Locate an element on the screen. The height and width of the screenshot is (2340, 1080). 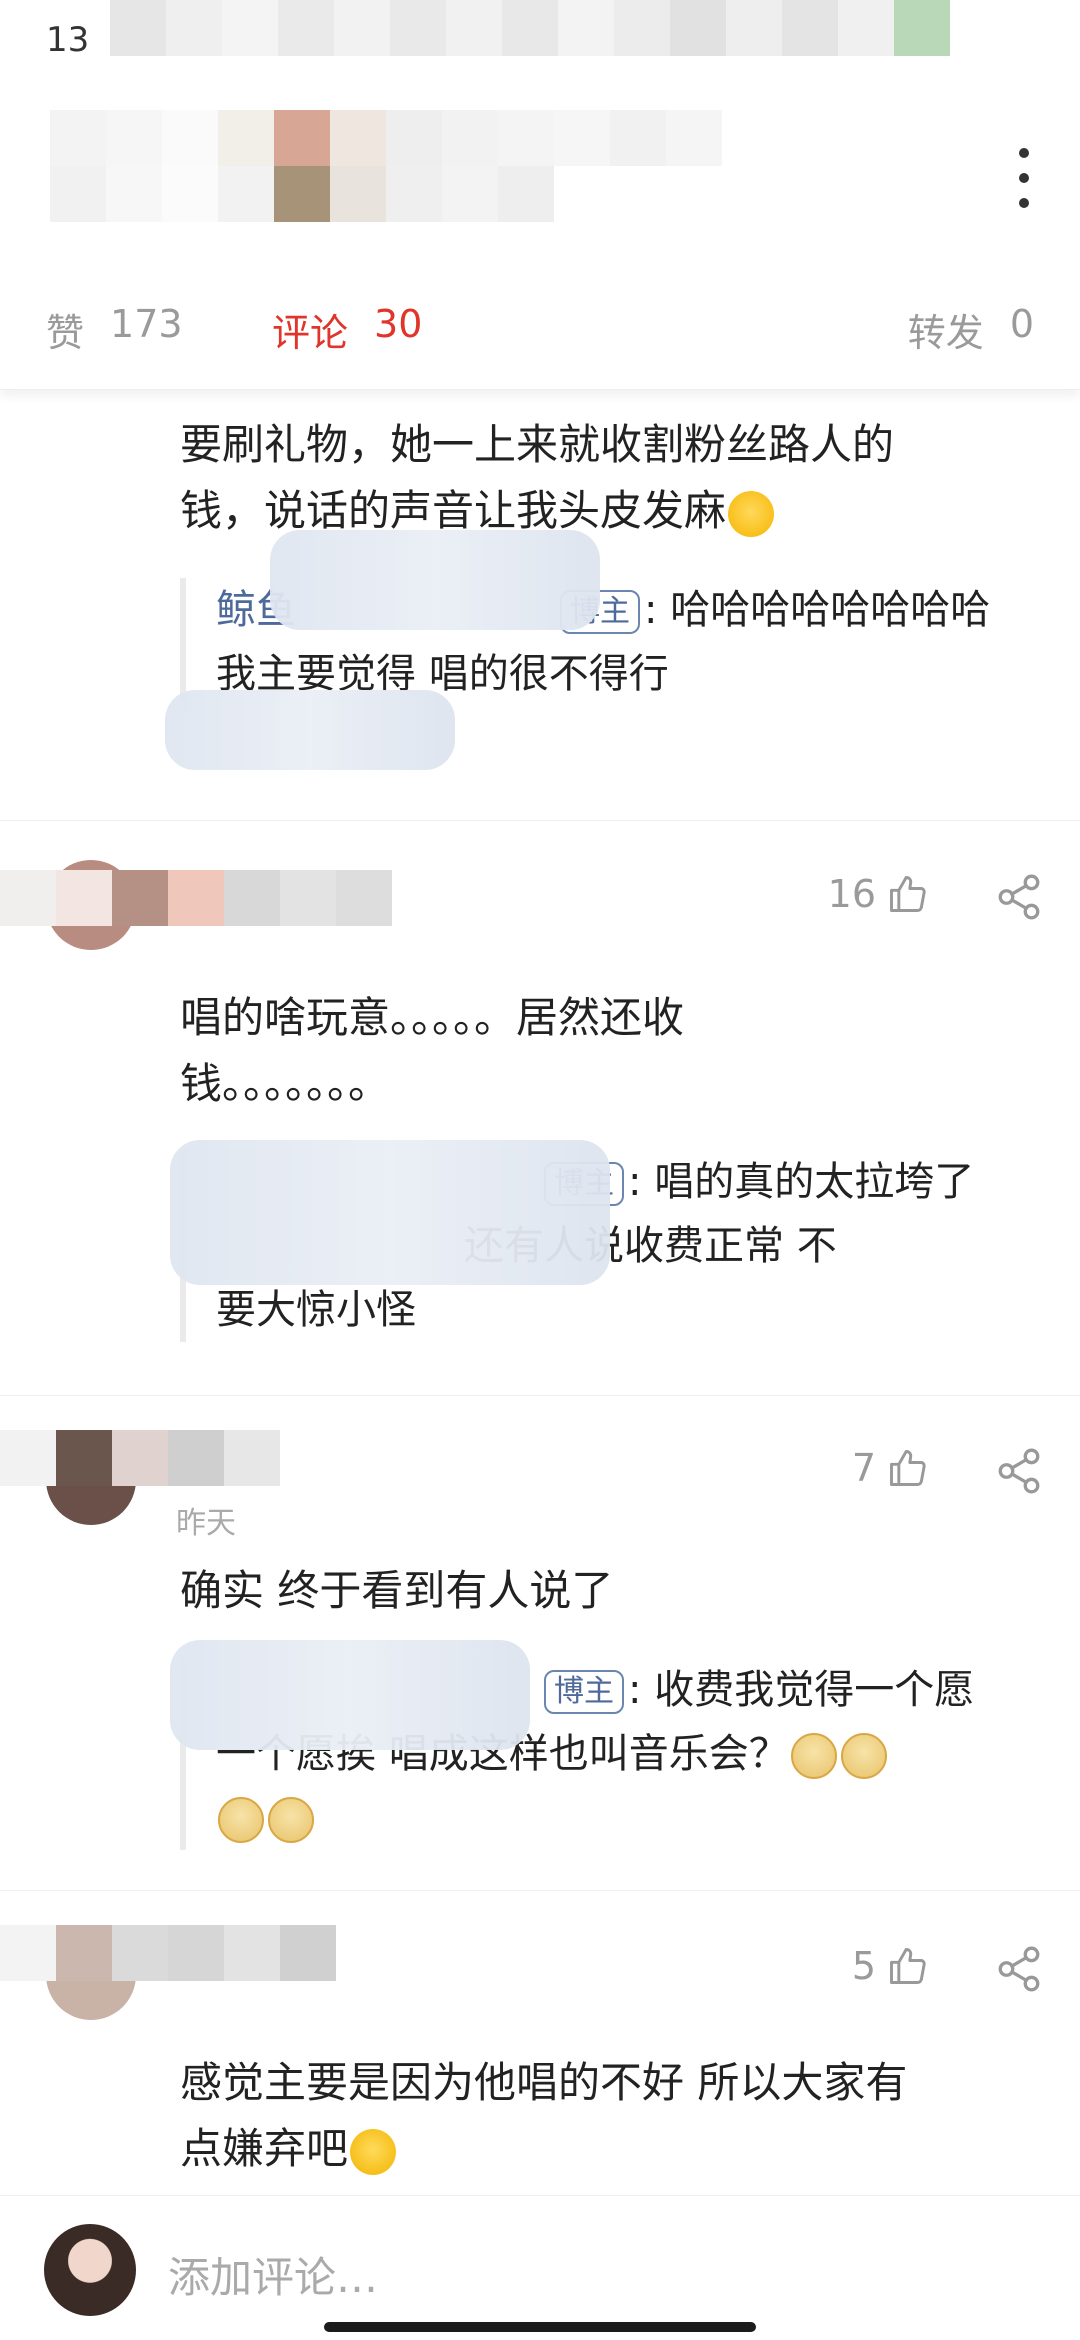
like-count: 16 is located at coordinates (851, 894).